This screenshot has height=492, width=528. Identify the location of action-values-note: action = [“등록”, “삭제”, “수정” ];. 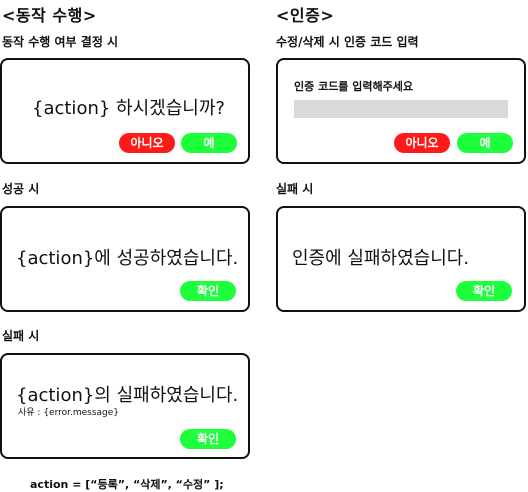
(127, 484).